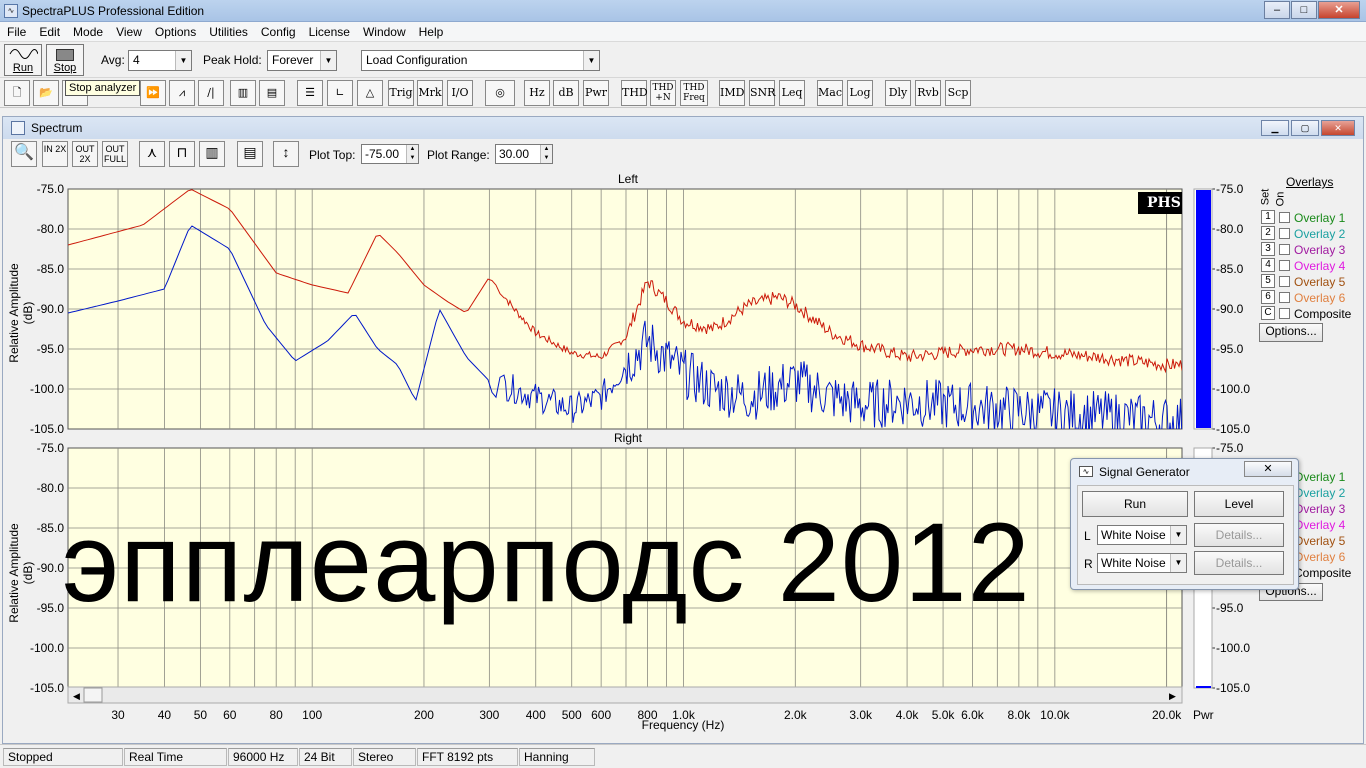  What do you see at coordinates (694, 93) in the screenshot?
I see `thd-freq-button: THD Freq` at bounding box center [694, 93].